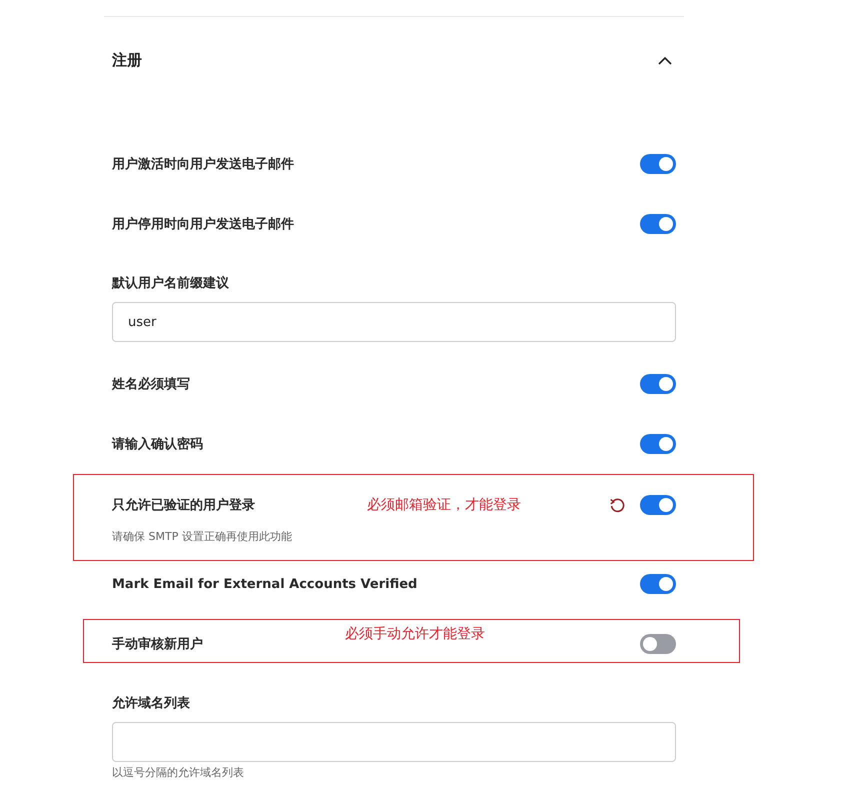  I want to click on help-text: 以逗号分隔的允许域名列表, so click(178, 772).